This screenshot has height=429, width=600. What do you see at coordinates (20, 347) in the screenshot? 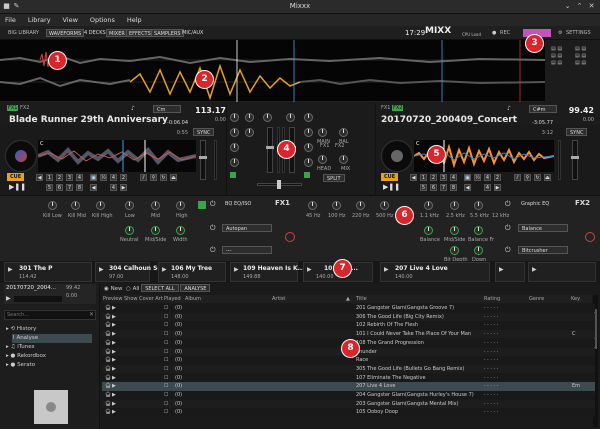
I see `sidebar-item-itunes: ▸ ♫ iTunes` at bounding box center [20, 347].